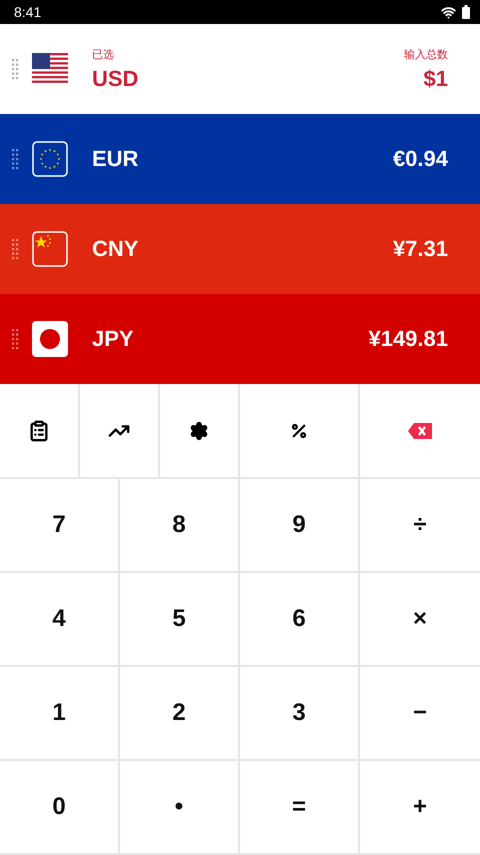 The height and width of the screenshot is (855, 480). I want to click on keypad-key: =, so click(300, 808).